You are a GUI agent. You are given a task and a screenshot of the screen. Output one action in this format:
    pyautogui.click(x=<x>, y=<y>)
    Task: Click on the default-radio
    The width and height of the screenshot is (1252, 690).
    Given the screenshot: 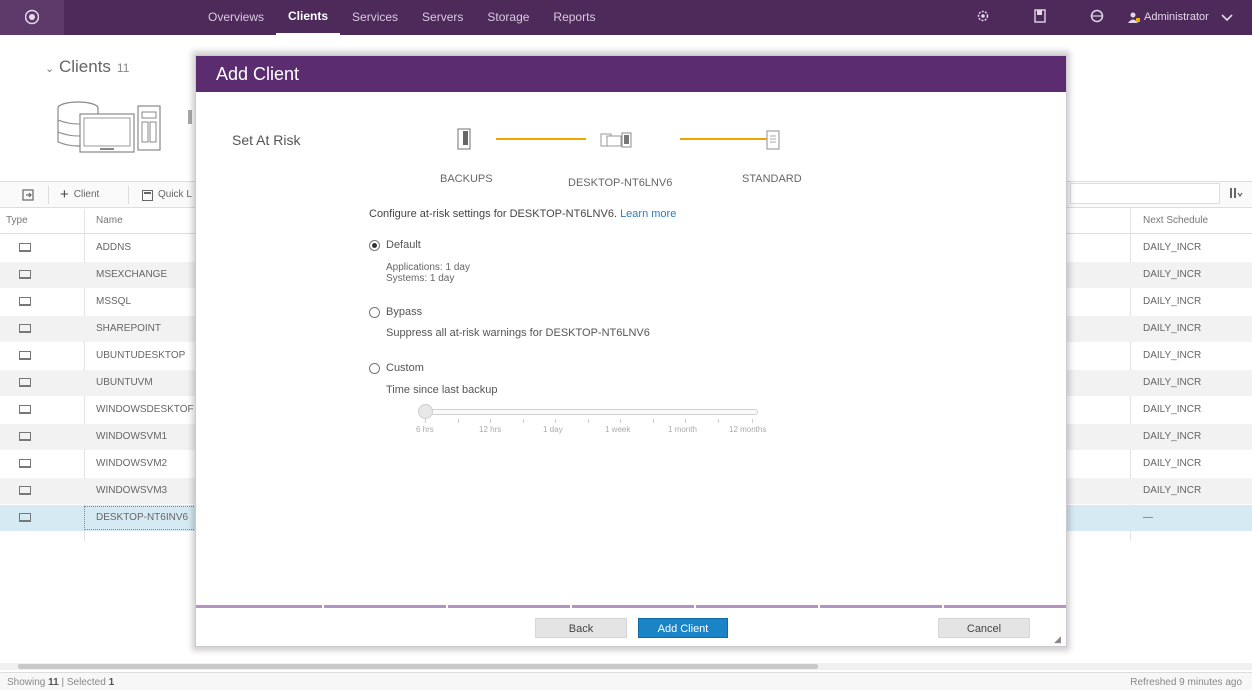 What is the action you would take?
    pyautogui.click(x=374, y=245)
    